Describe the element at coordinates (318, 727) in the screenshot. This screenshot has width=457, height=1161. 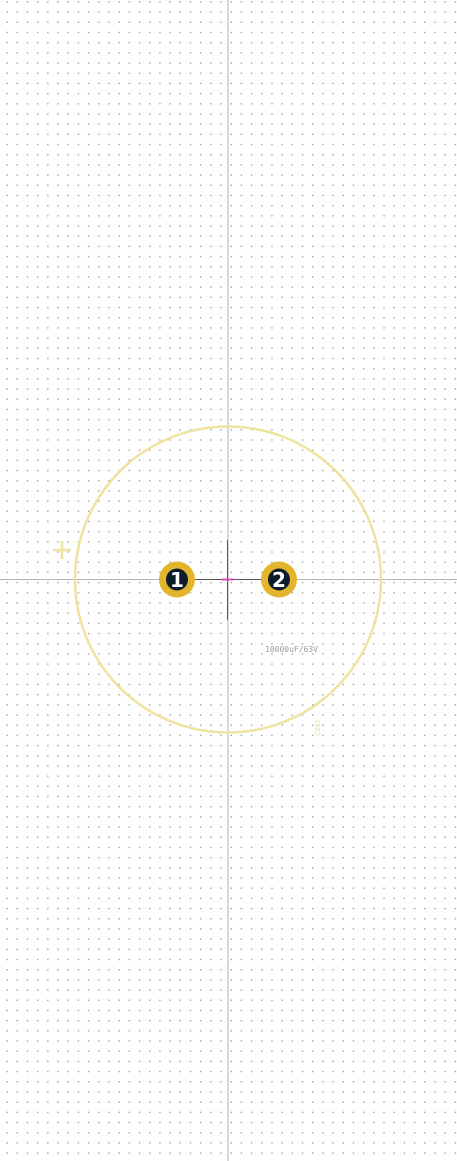
I see `reference-designator: C202` at that location.